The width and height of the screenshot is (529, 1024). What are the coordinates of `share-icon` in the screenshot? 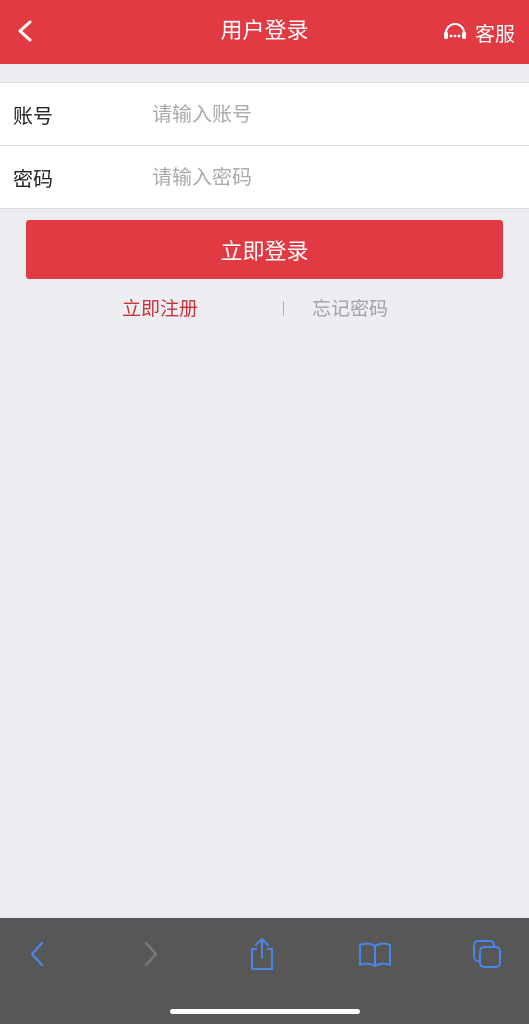 It's located at (262, 954).